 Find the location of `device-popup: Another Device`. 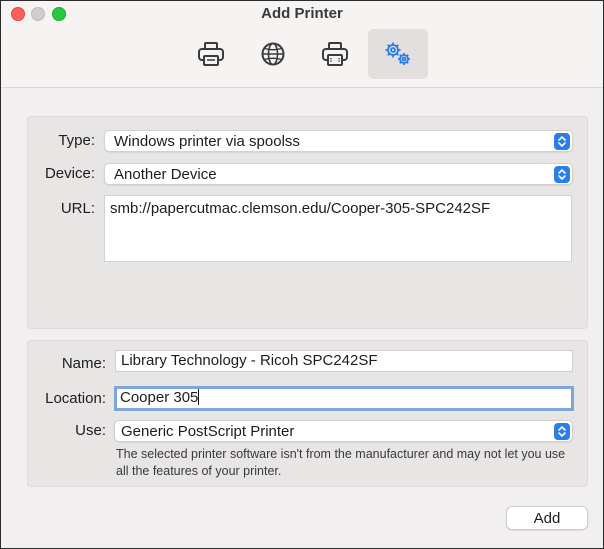

device-popup: Another Device is located at coordinates (338, 174).